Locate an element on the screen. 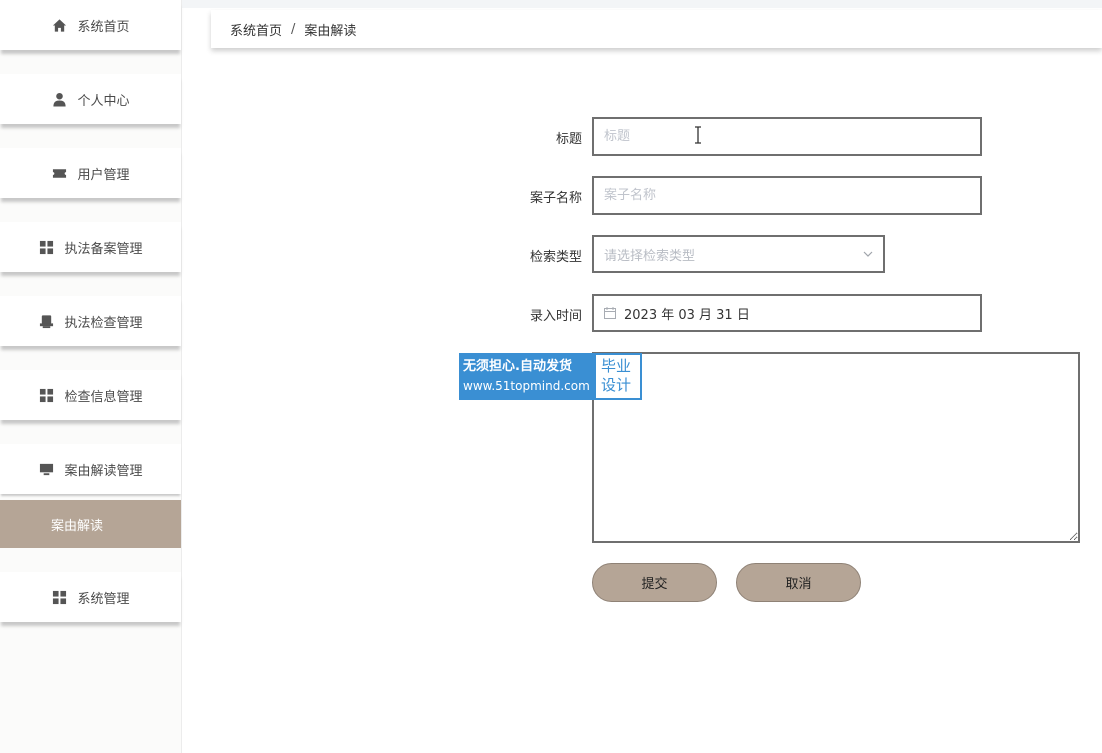 This screenshot has height=753, width=1102. sidebar-item-enforcement-inspection: 执法检查管理 is located at coordinates (90, 321).